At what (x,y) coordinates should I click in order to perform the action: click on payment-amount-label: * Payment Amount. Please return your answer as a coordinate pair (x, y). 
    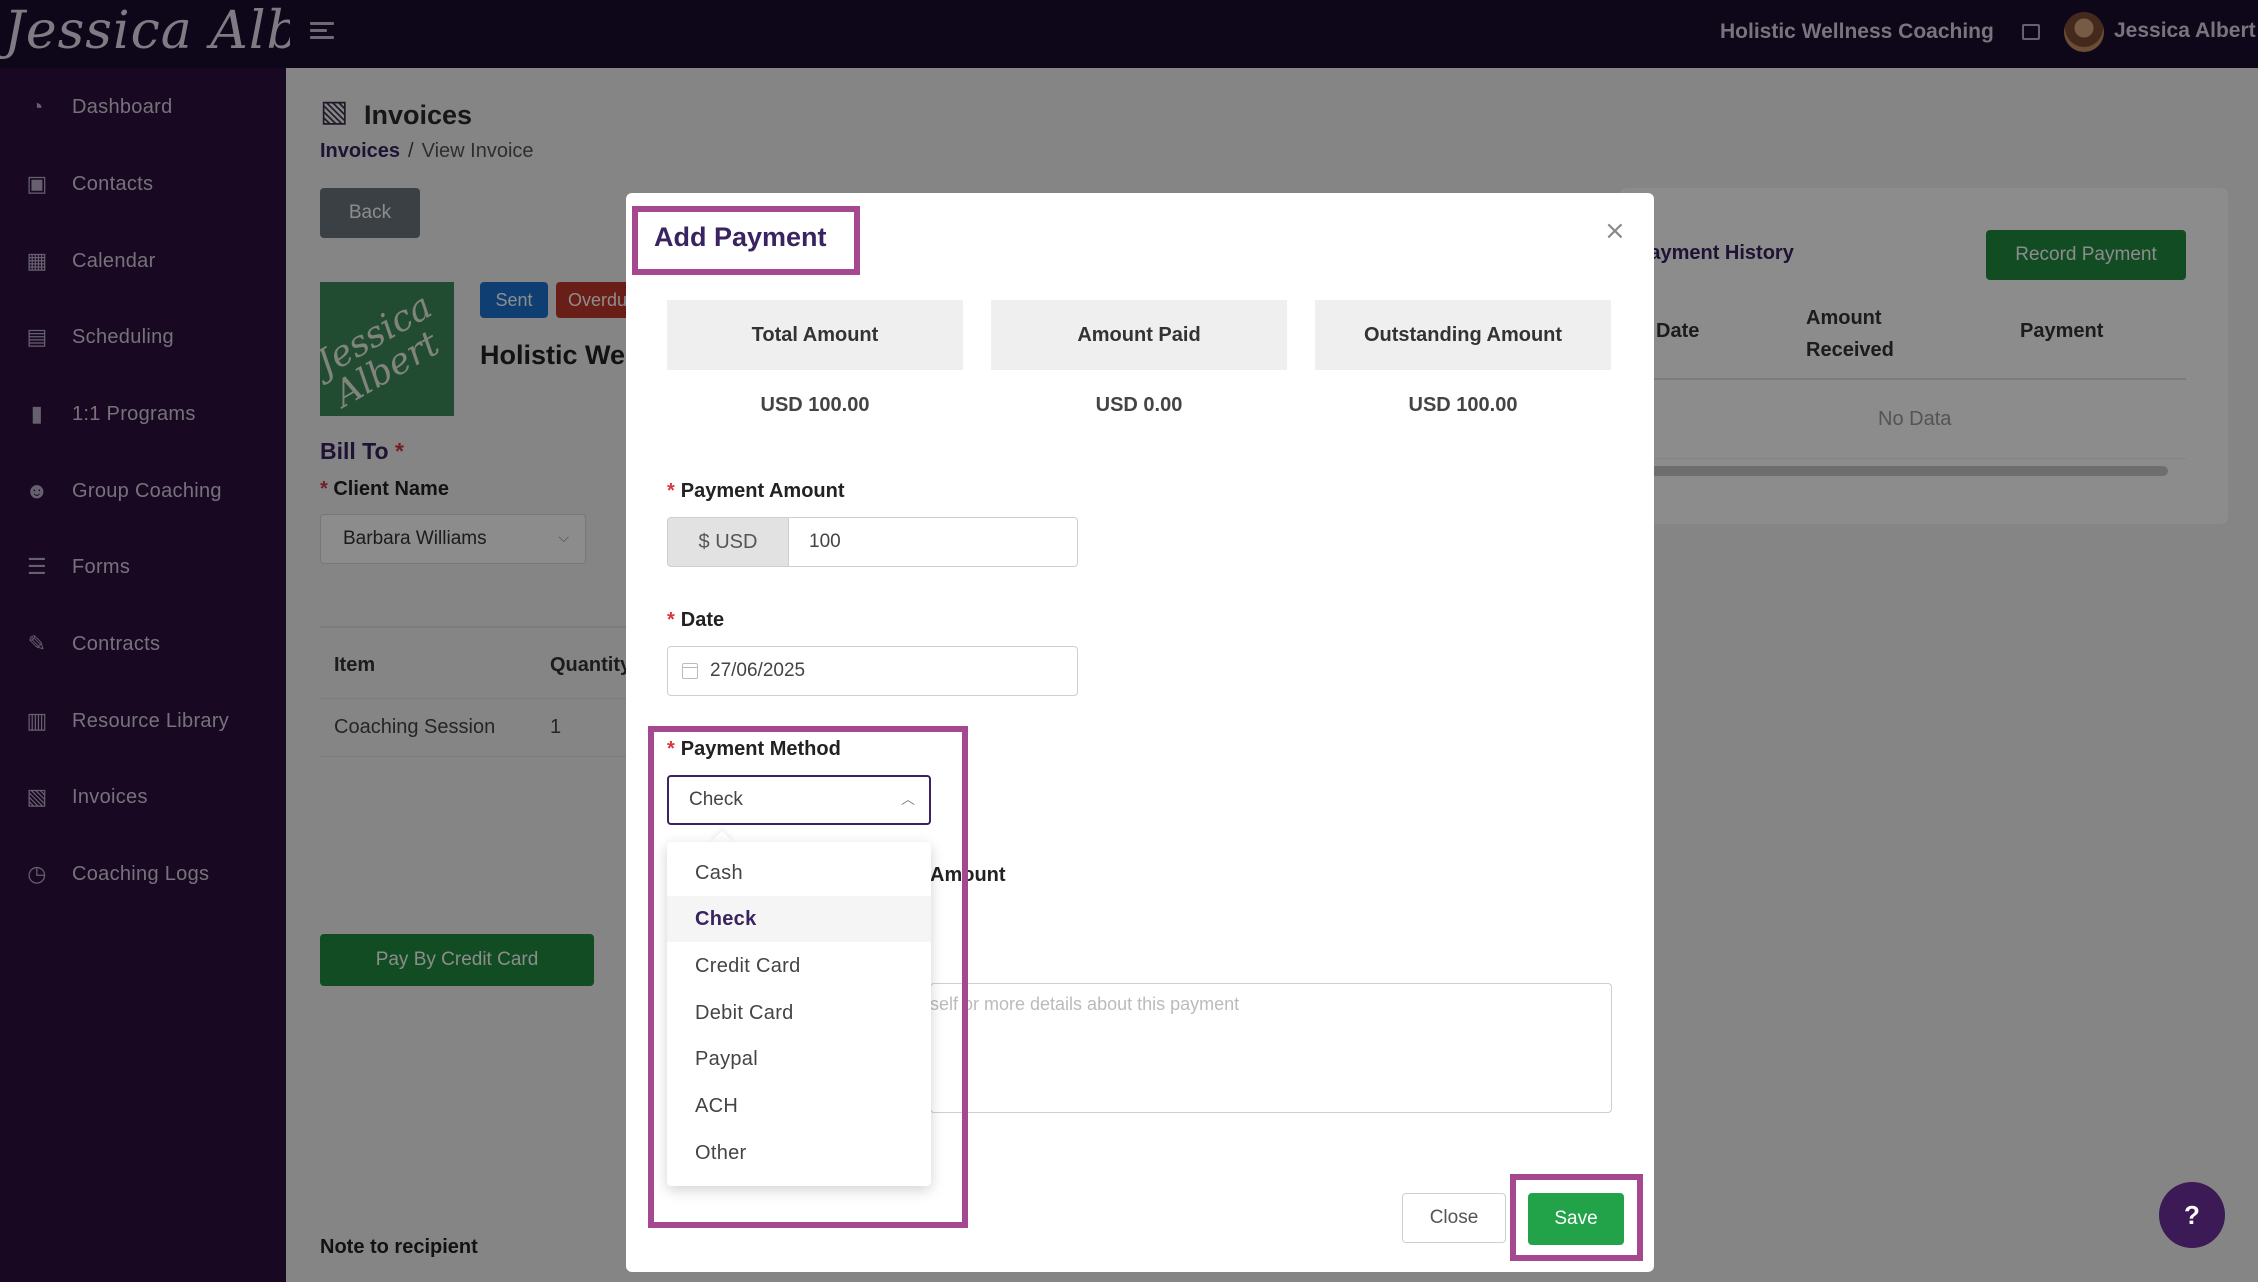
    Looking at the image, I should click on (756, 491).